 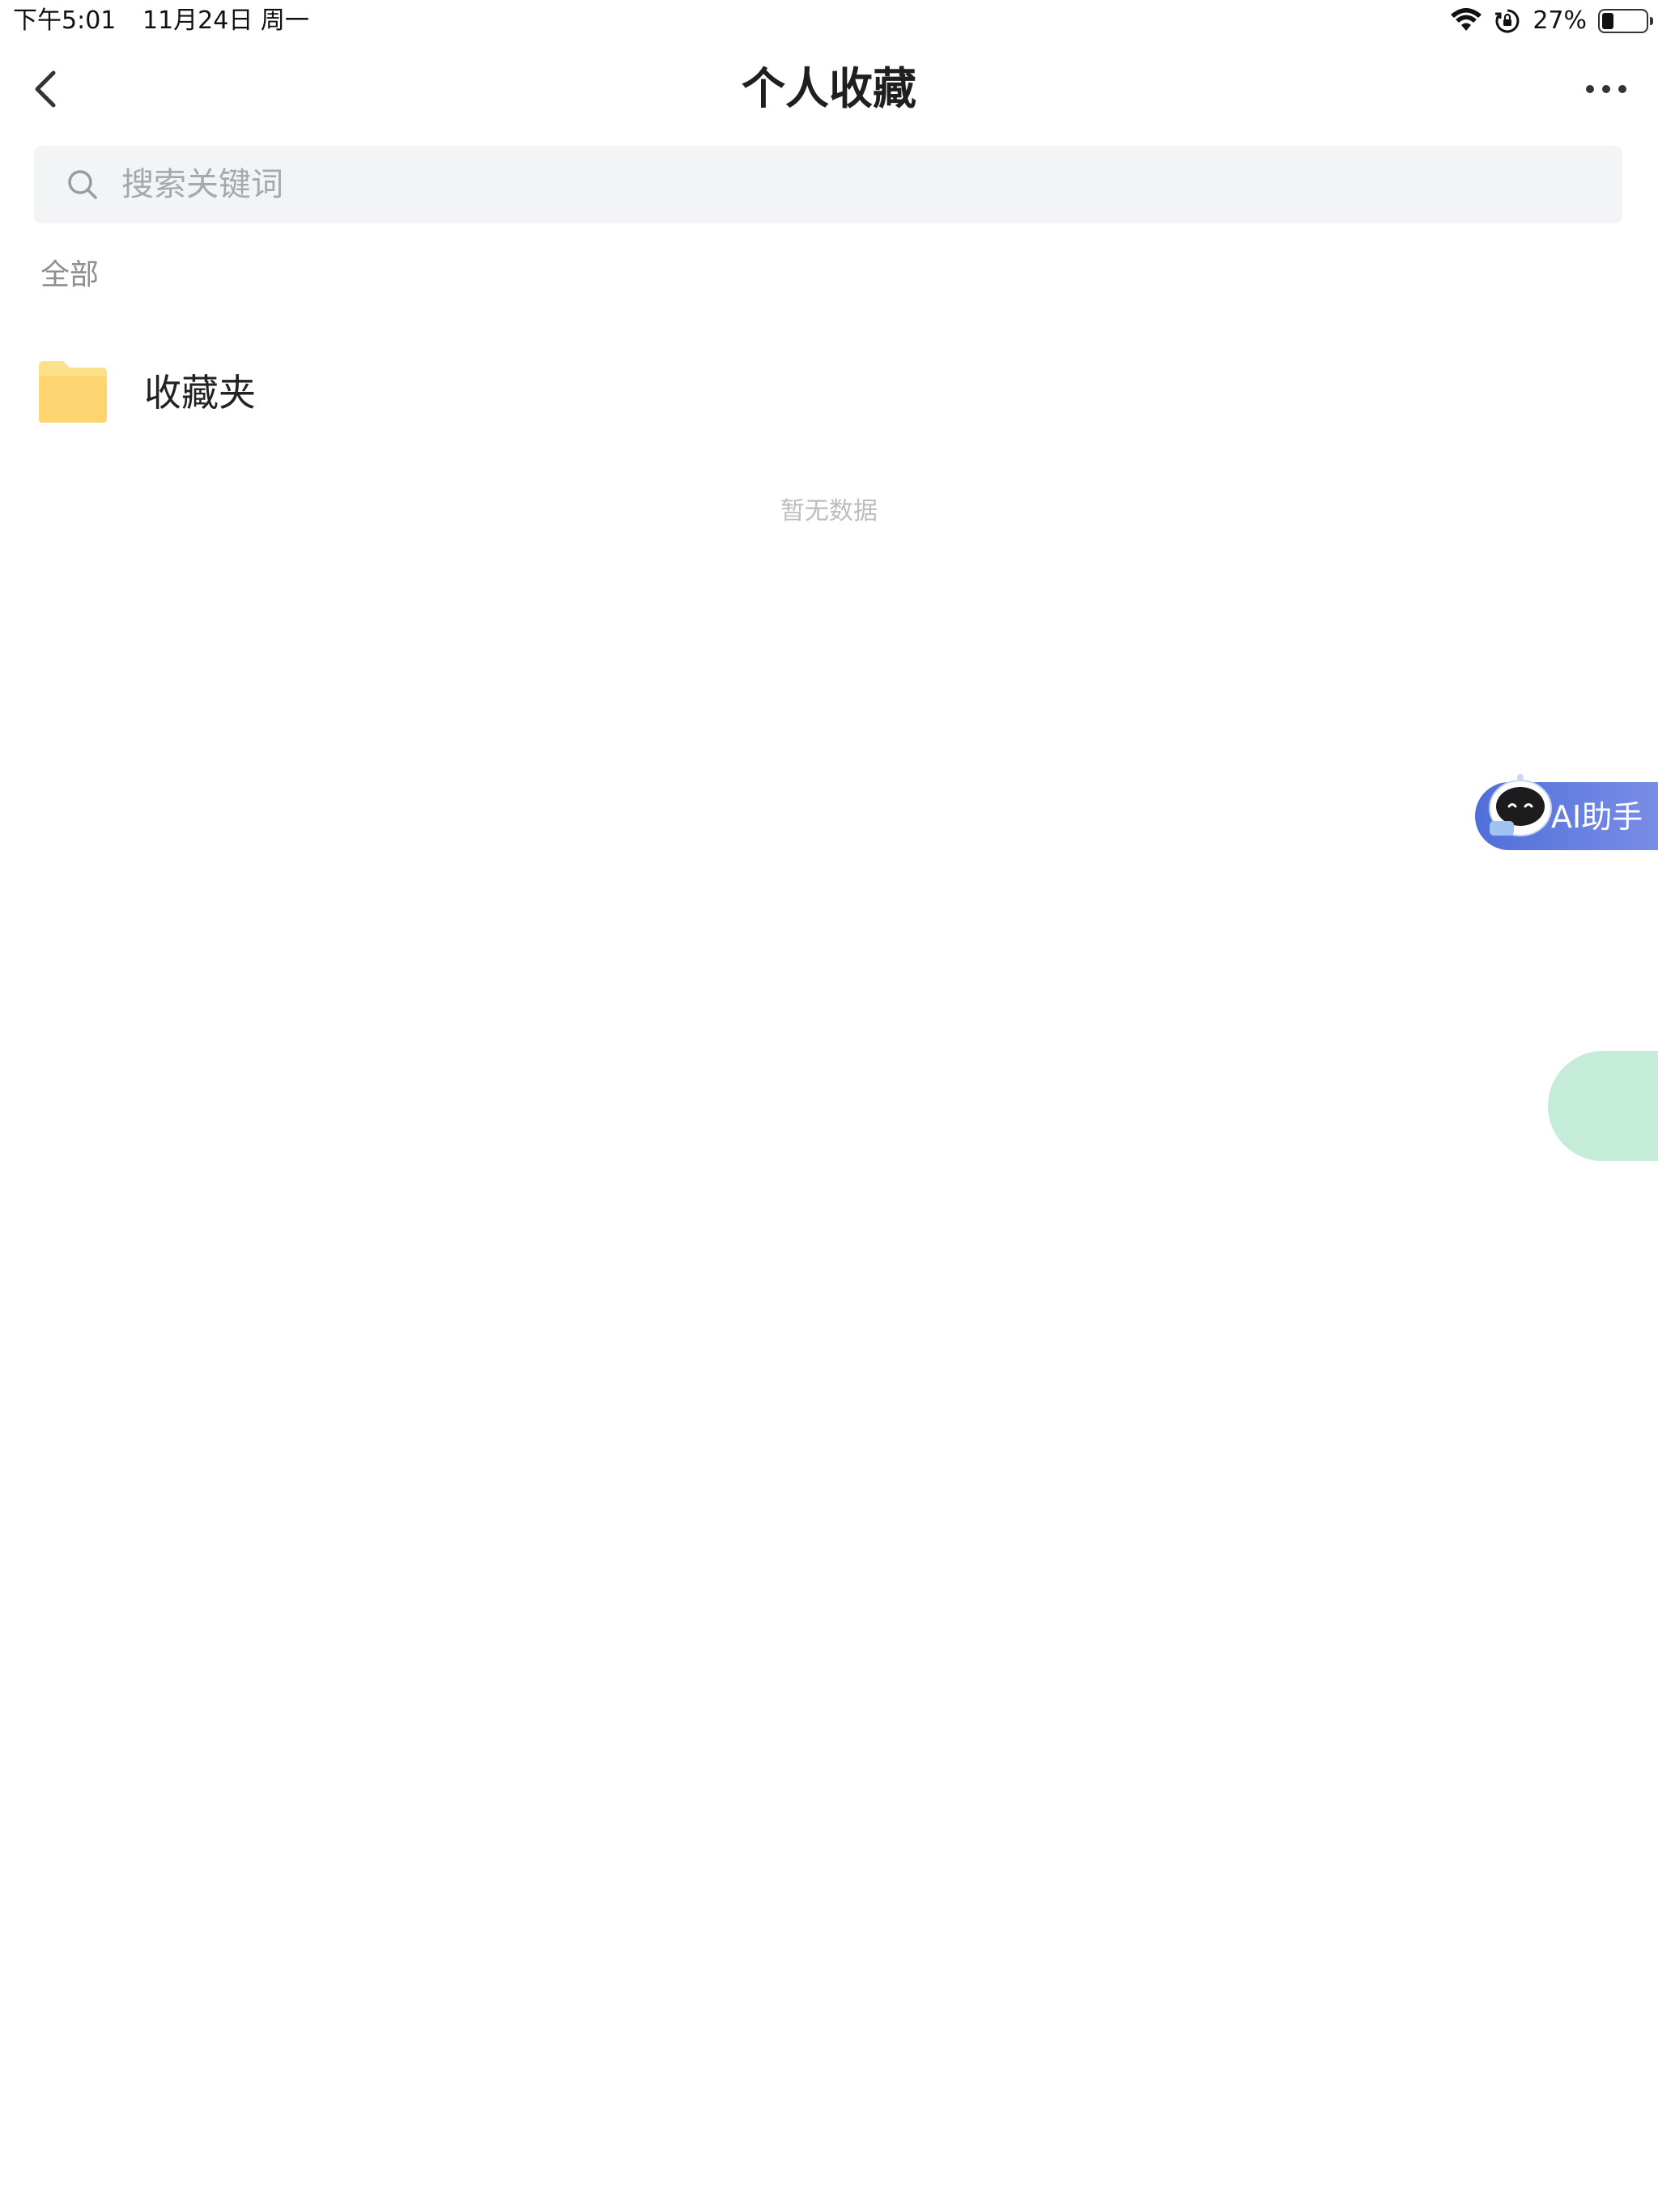 I want to click on page-title: 个人收藏, so click(x=829, y=88).